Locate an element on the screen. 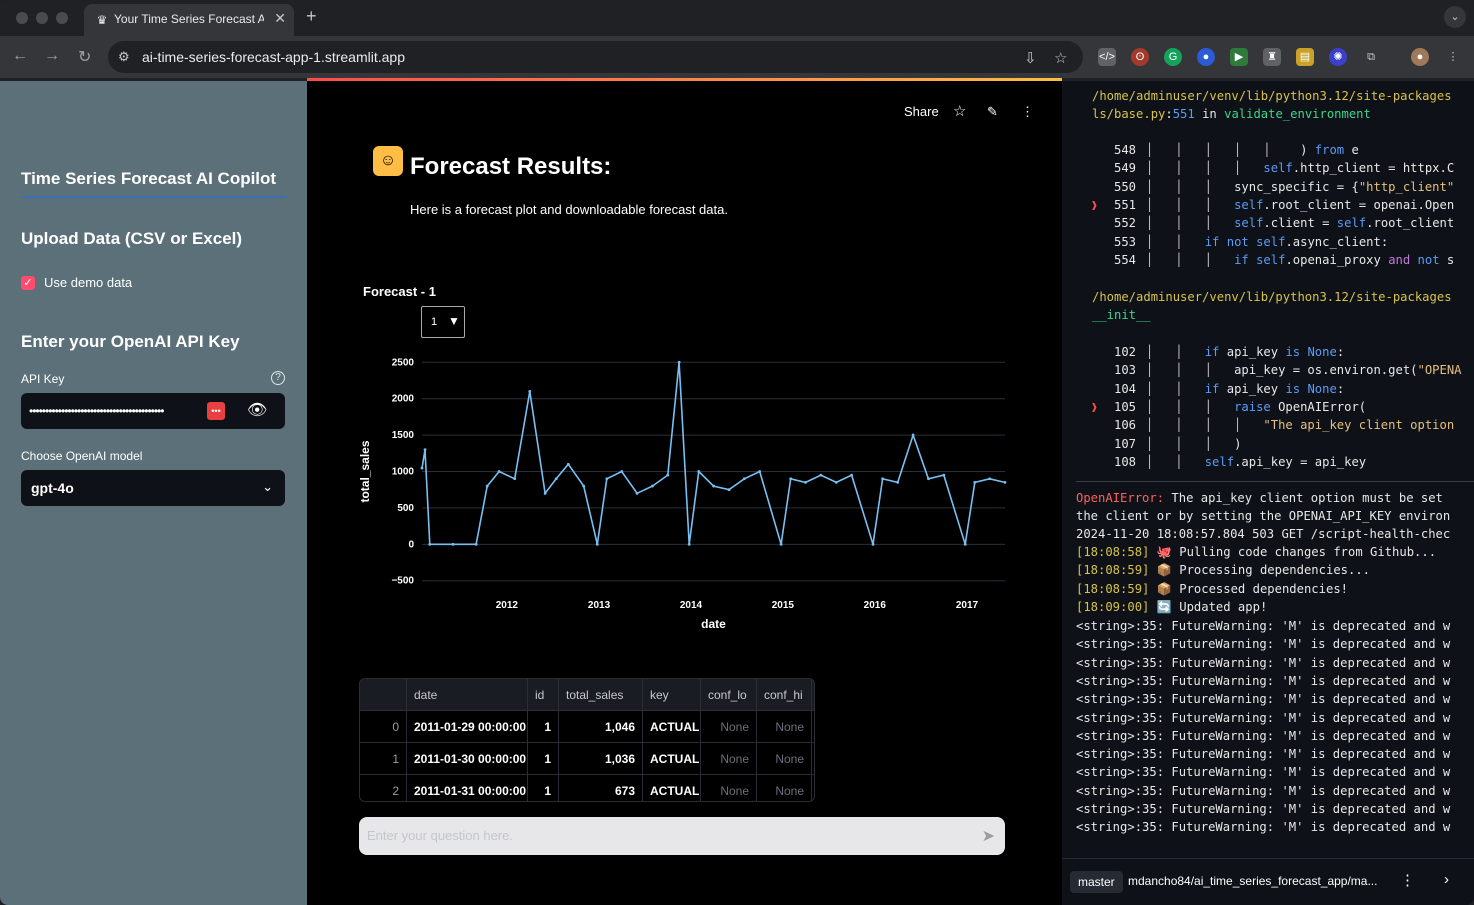 The width and height of the screenshot is (1474, 905). new-tab-icon: + is located at coordinates (311, 16).